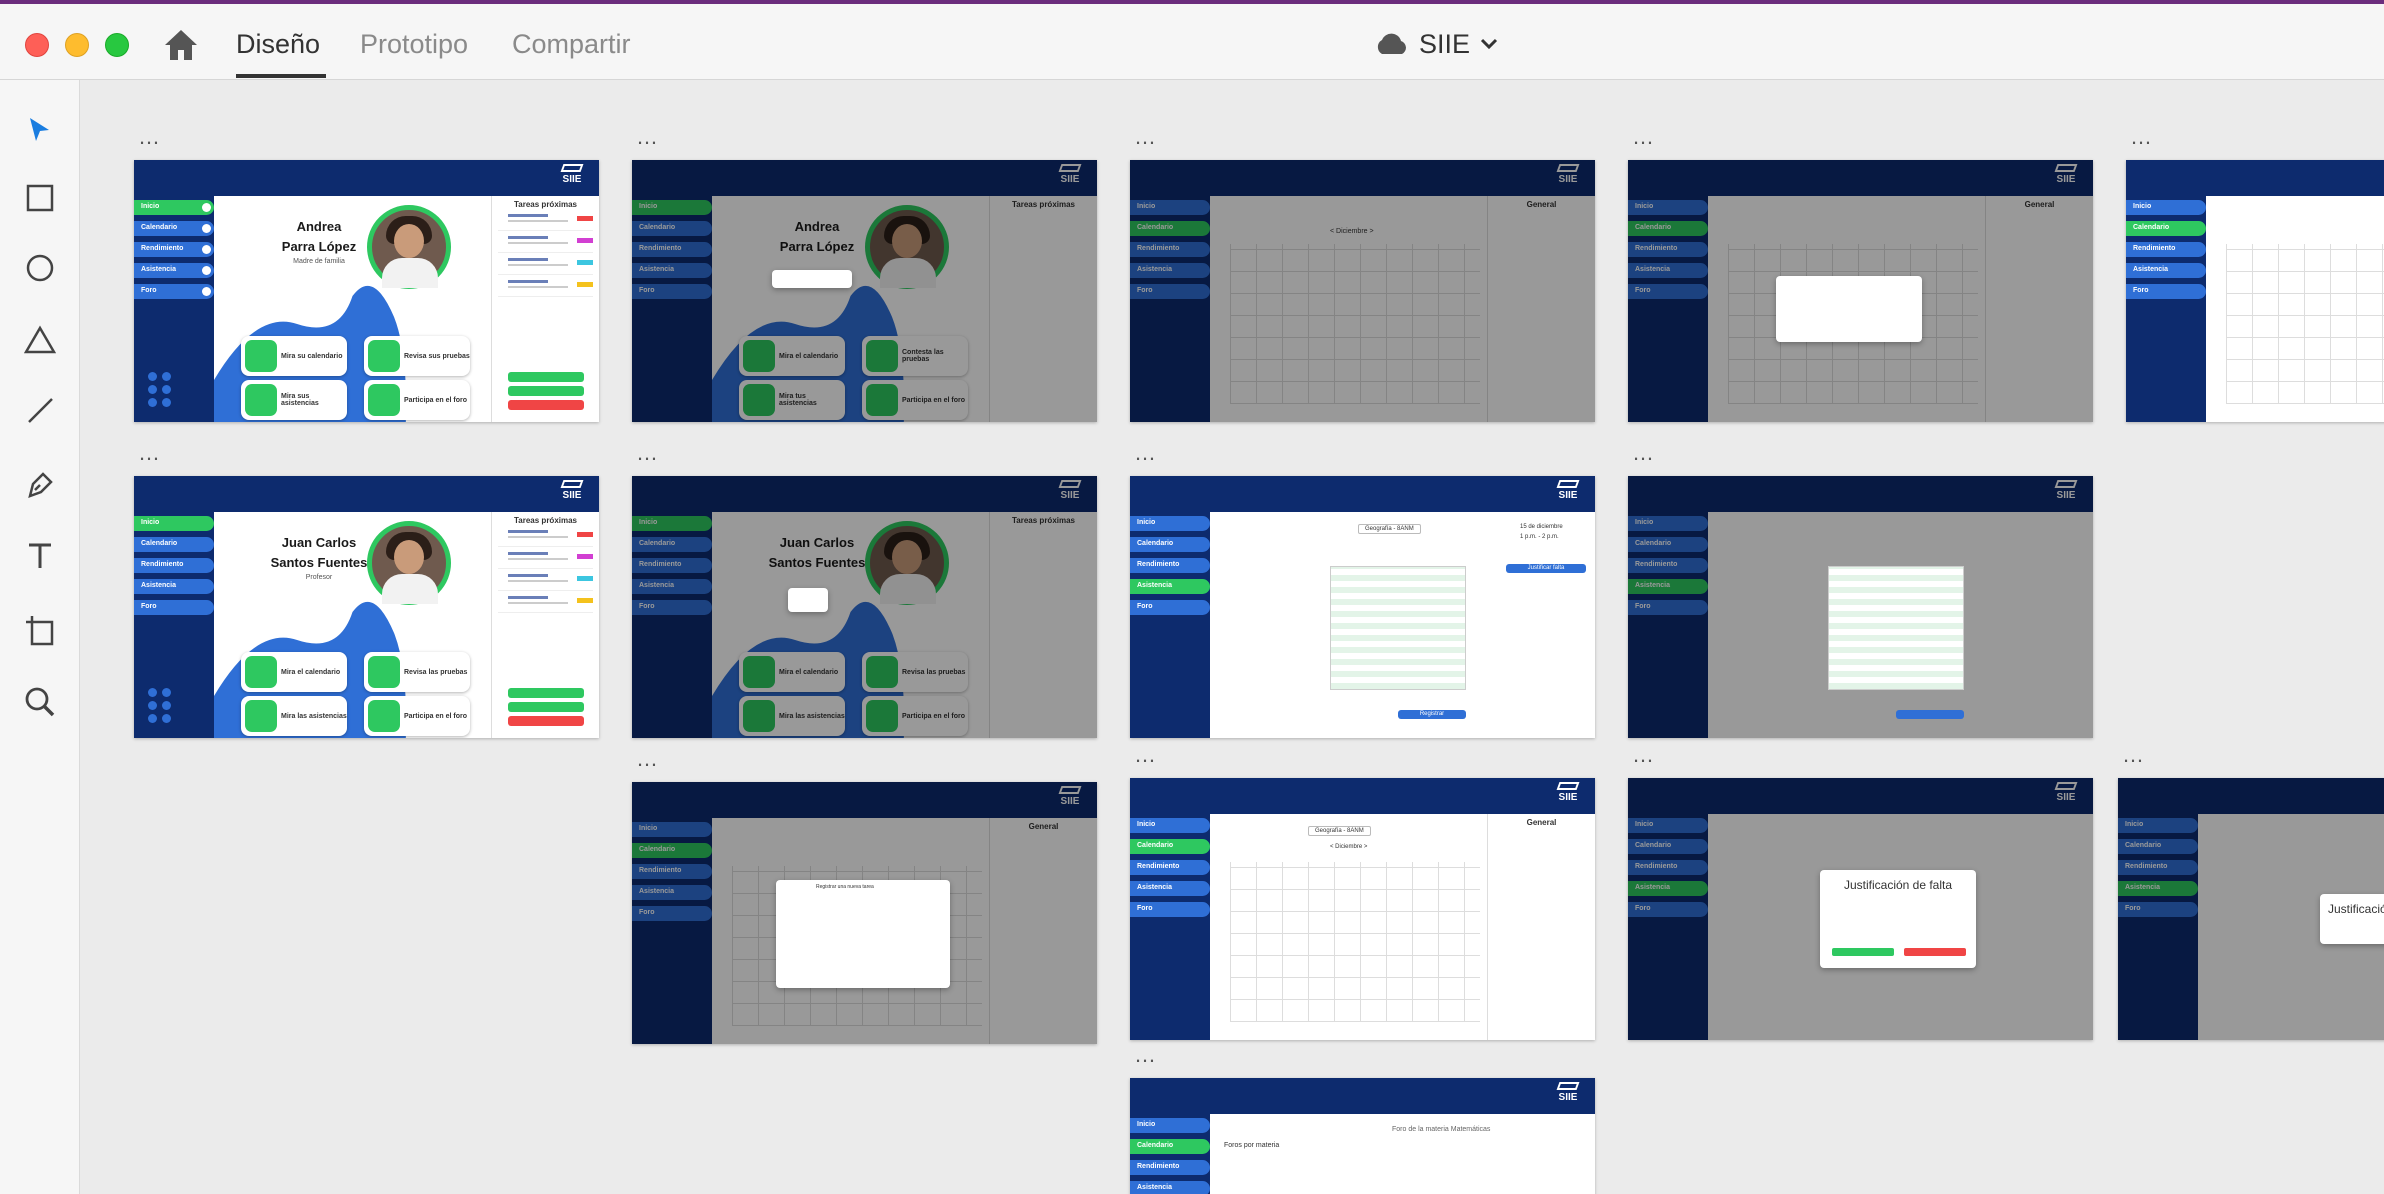  I want to click on accept-button, so click(1863, 952).